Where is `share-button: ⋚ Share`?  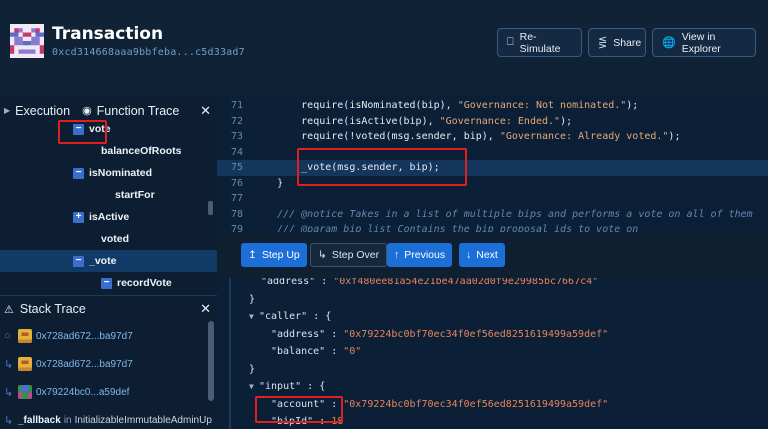 share-button: ⋚ Share is located at coordinates (617, 42).